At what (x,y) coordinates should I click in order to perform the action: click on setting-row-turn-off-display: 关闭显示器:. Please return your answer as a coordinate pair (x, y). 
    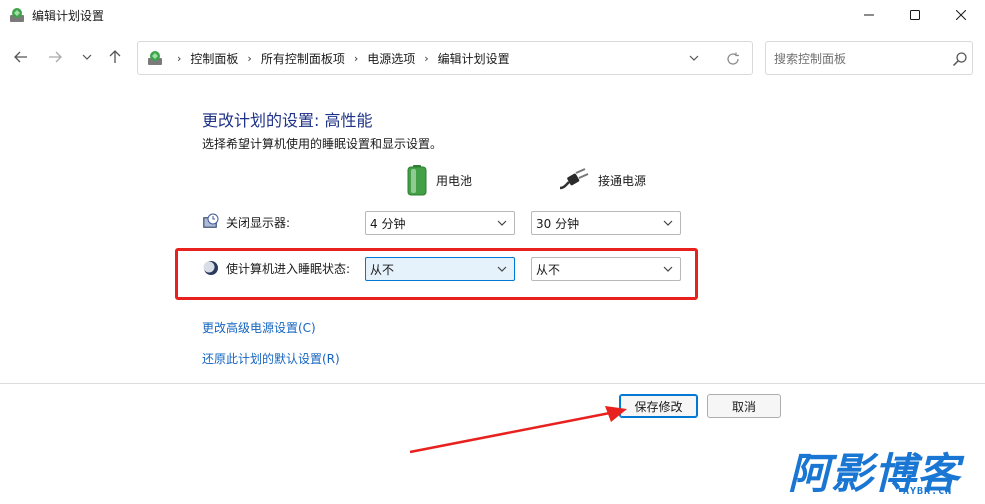
    Looking at the image, I should click on (246, 222).